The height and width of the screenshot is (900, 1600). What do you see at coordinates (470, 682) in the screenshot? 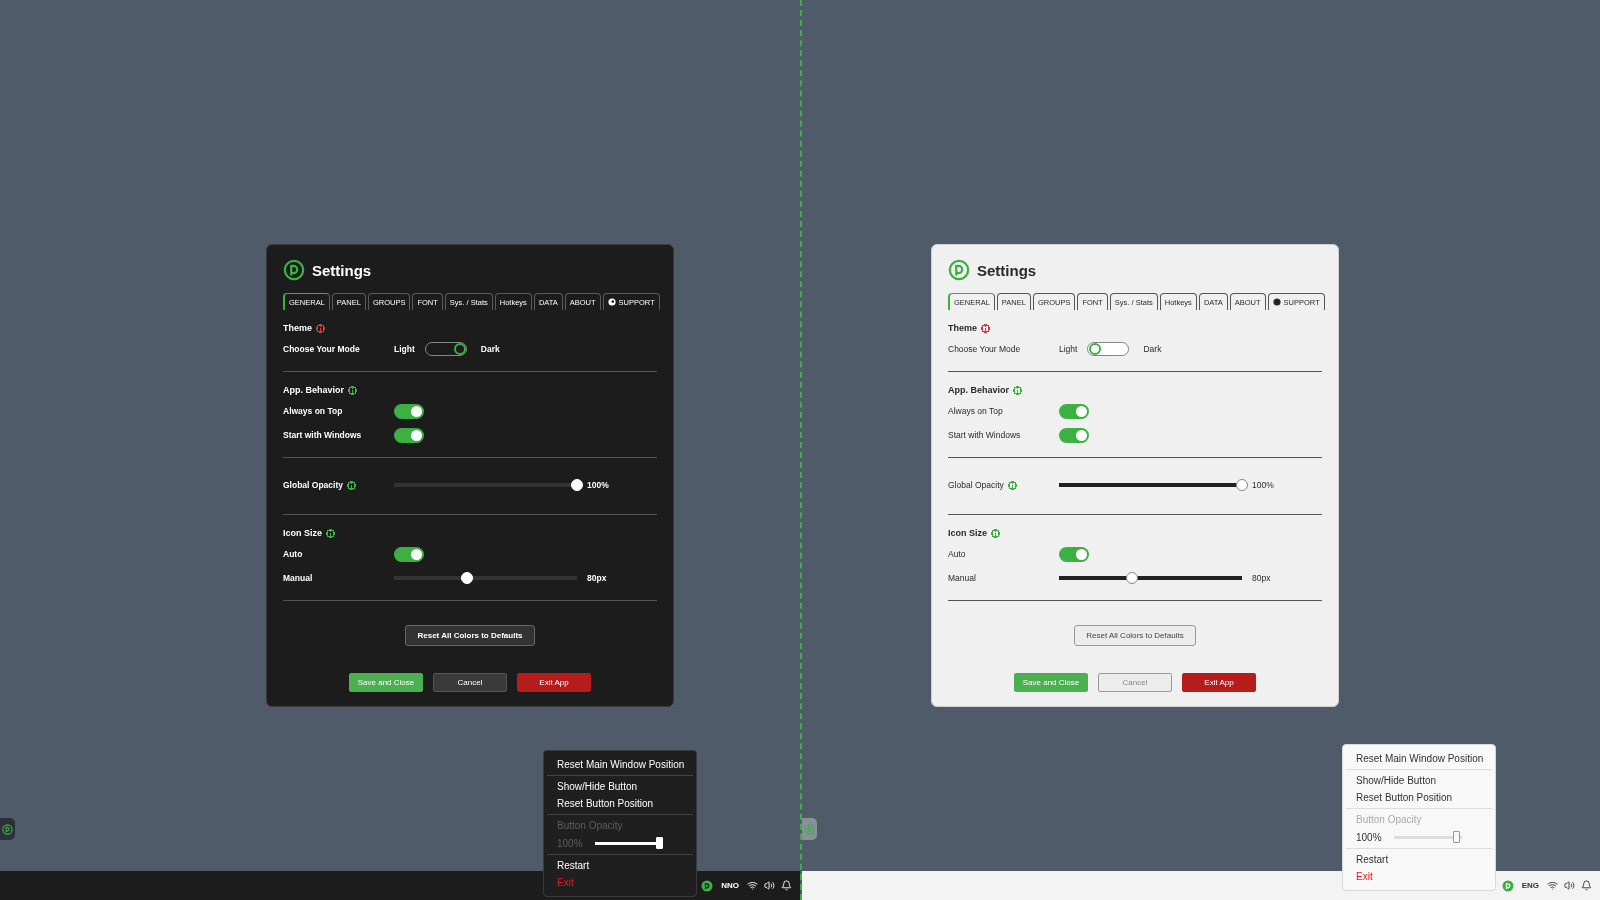
I see `dialog-button: Cancel` at bounding box center [470, 682].